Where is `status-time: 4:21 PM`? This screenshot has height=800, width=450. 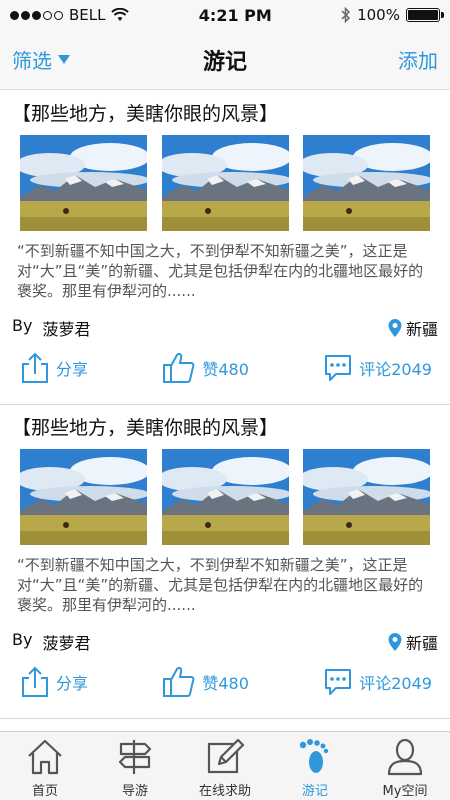 status-time: 4:21 PM is located at coordinates (235, 15).